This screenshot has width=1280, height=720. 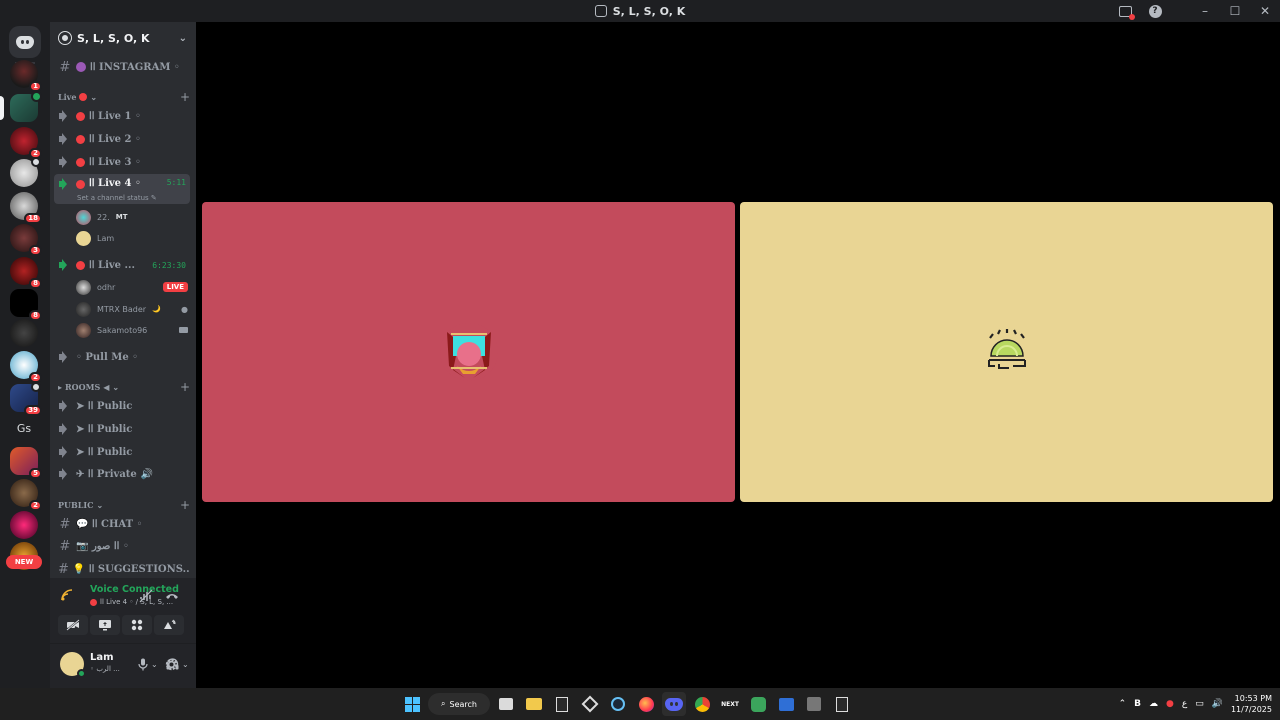 I want to click on voice-channel-active-icon, so click(x=65, y=265).